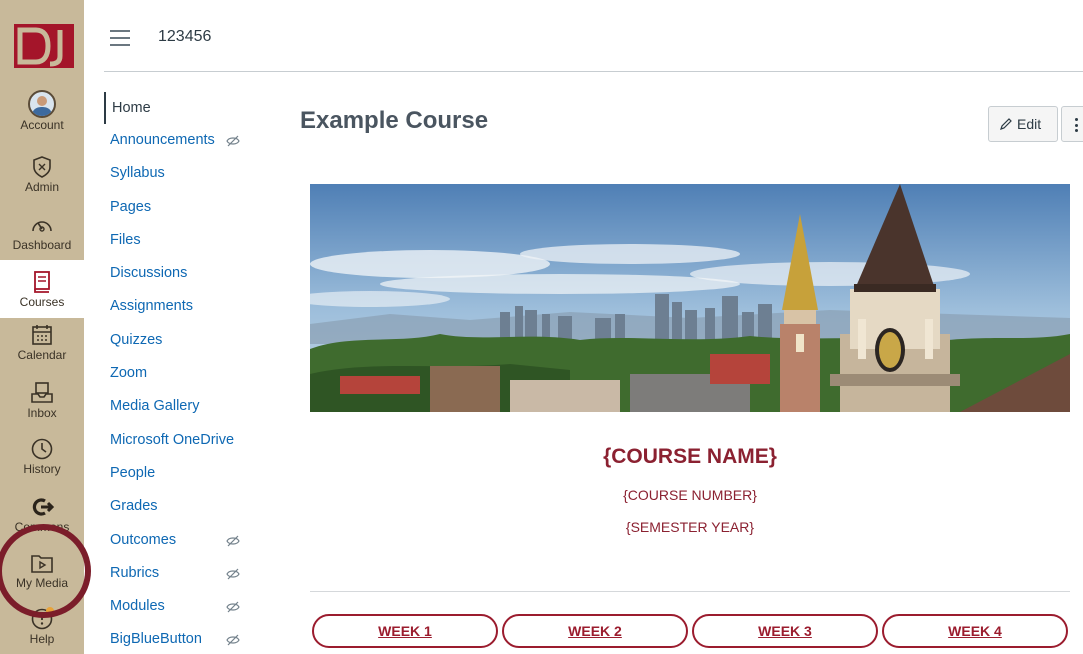 The height and width of the screenshot is (654, 1083). What do you see at coordinates (42, 527) in the screenshot?
I see `global-nav-label: Commons` at bounding box center [42, 527].